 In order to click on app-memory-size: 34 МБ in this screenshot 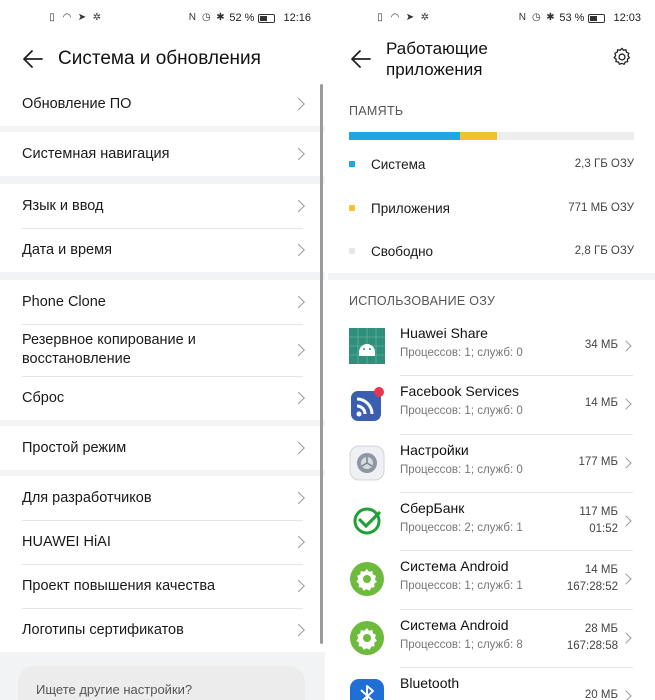, I will do `click(601, 345)`.